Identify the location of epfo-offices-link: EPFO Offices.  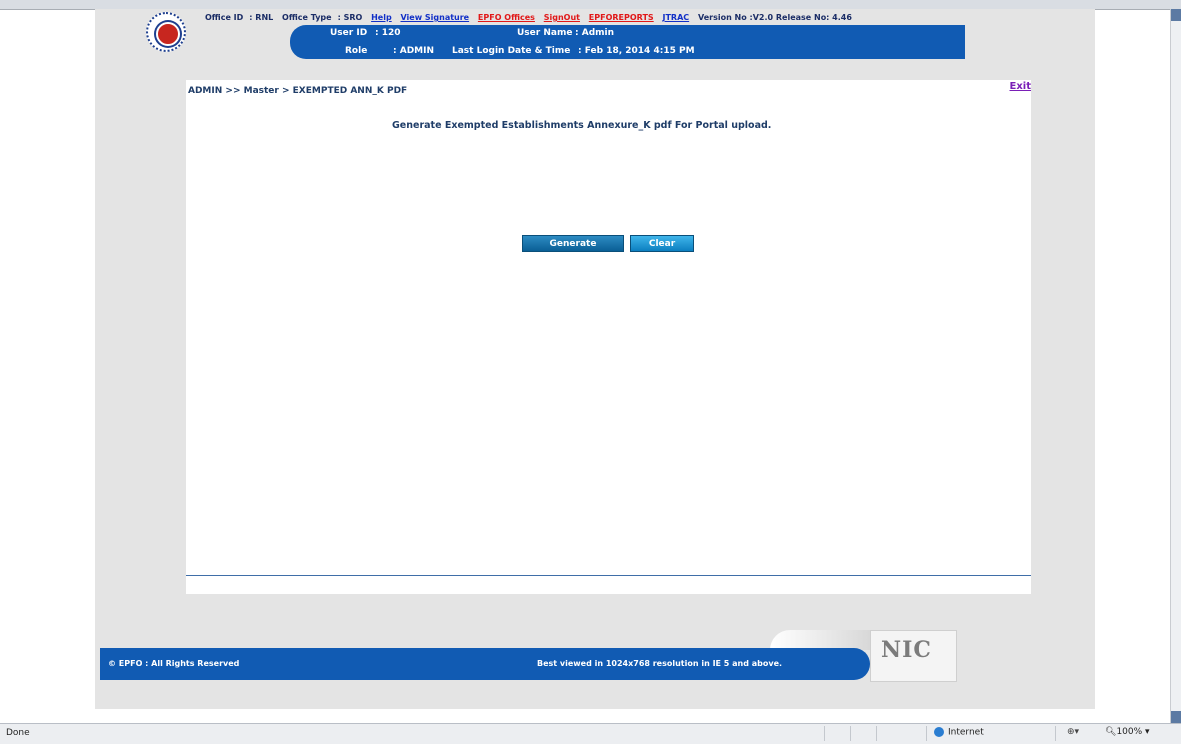
(506, 17).